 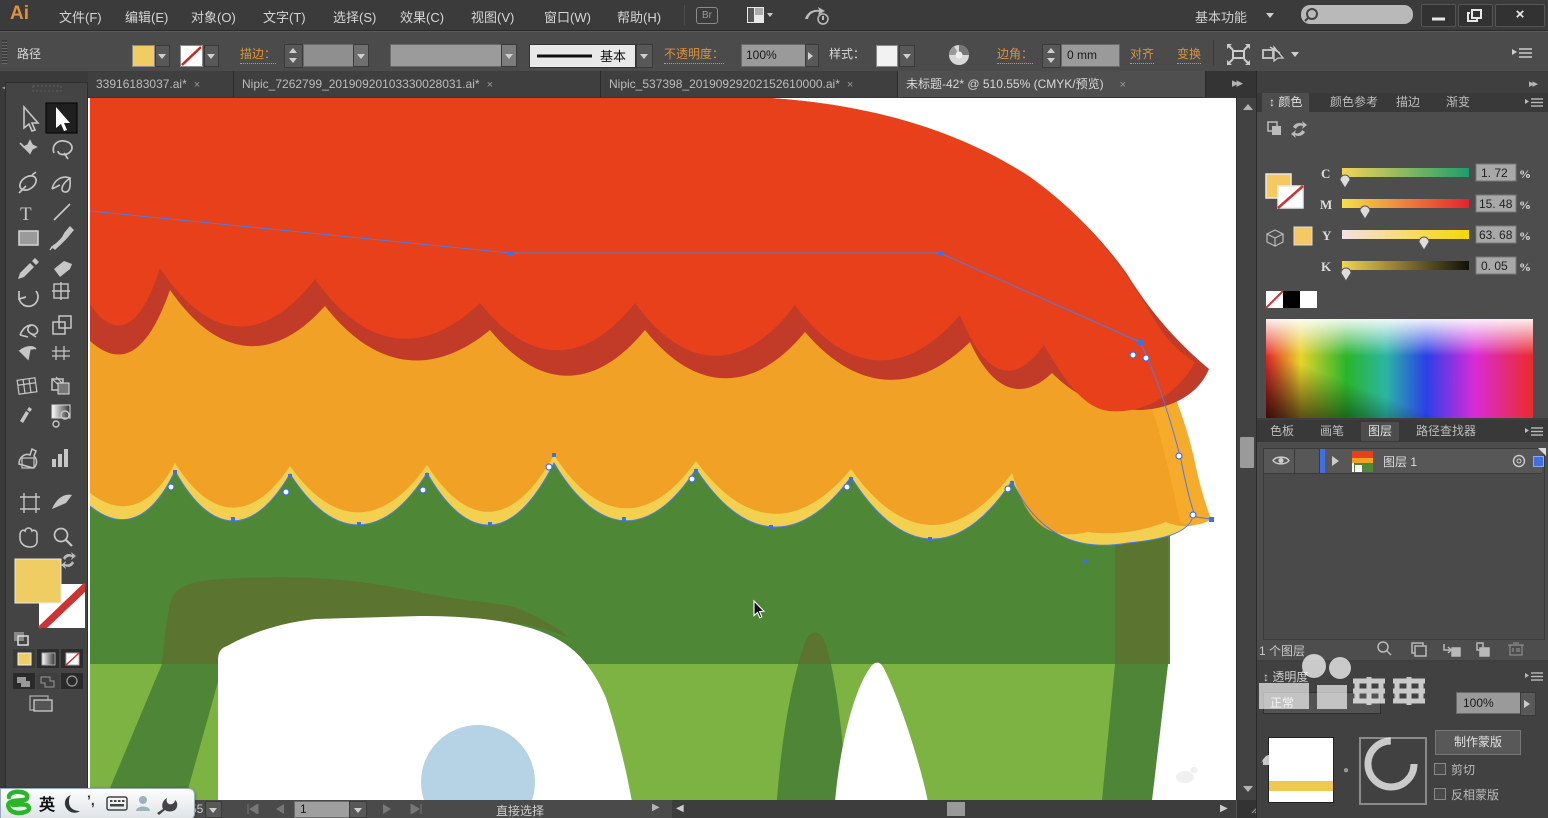 What do you see at coordinates (1325, 173) in the screenshot?
I see `svg-text: C` at bounding box center [1325, 173].